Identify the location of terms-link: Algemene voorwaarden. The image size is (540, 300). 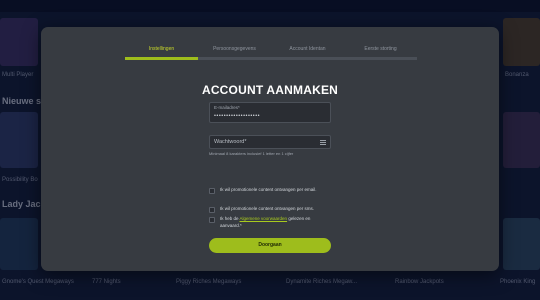
(264, 218).